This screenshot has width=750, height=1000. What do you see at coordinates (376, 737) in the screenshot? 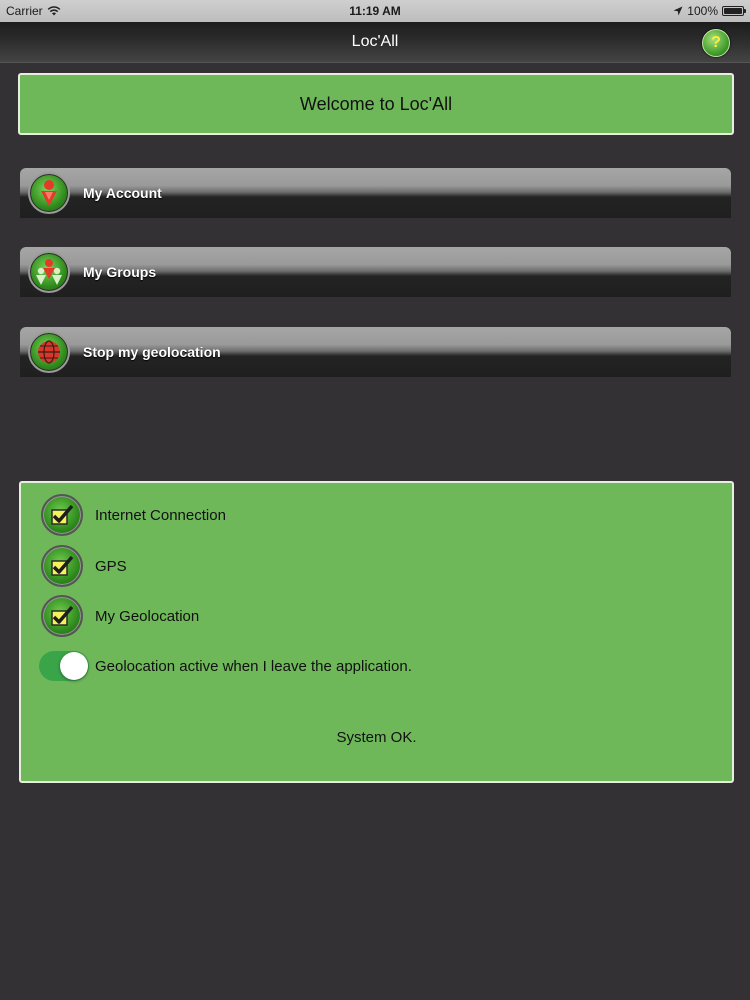
I see `system-status-text: System OK.` at bounding box center [376, 737].